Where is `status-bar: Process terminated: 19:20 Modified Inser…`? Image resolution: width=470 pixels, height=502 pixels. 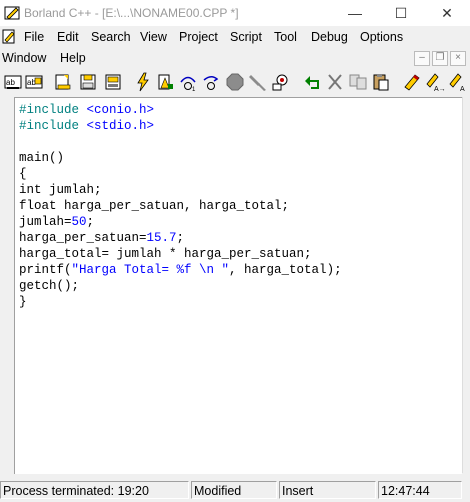
status-bar: Process terminated: 19:20 Modified Inser… is located at coordinates (235, 490).